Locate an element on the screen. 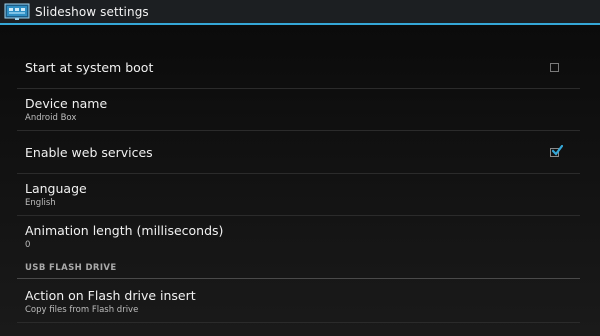 The image size is (600, 336). pref-animation-length: Animation length (milliseconds) 0 is located at coordinates (298, 238).